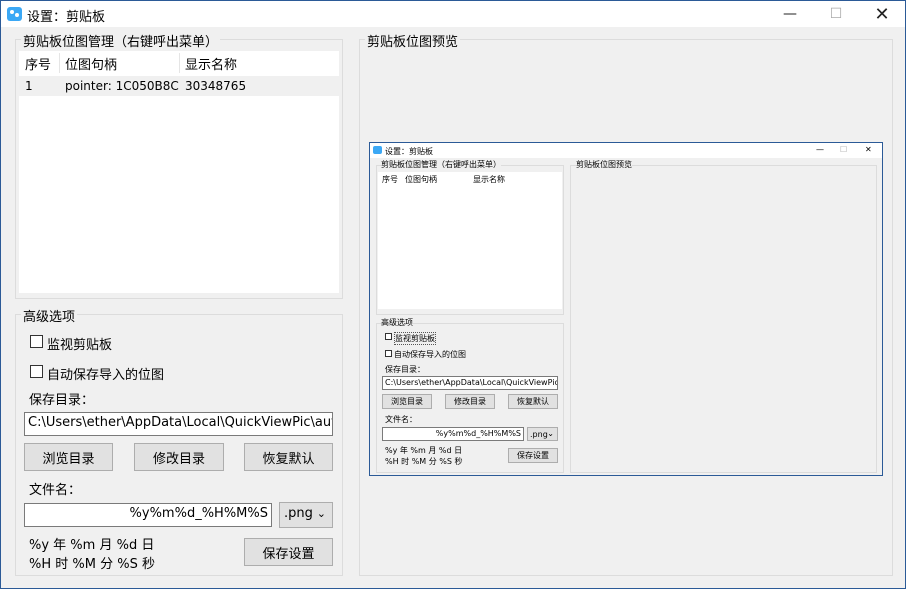  I want to click on title-bar: 设置：剪贴板 — ☐ ✕, so click(453, 14).